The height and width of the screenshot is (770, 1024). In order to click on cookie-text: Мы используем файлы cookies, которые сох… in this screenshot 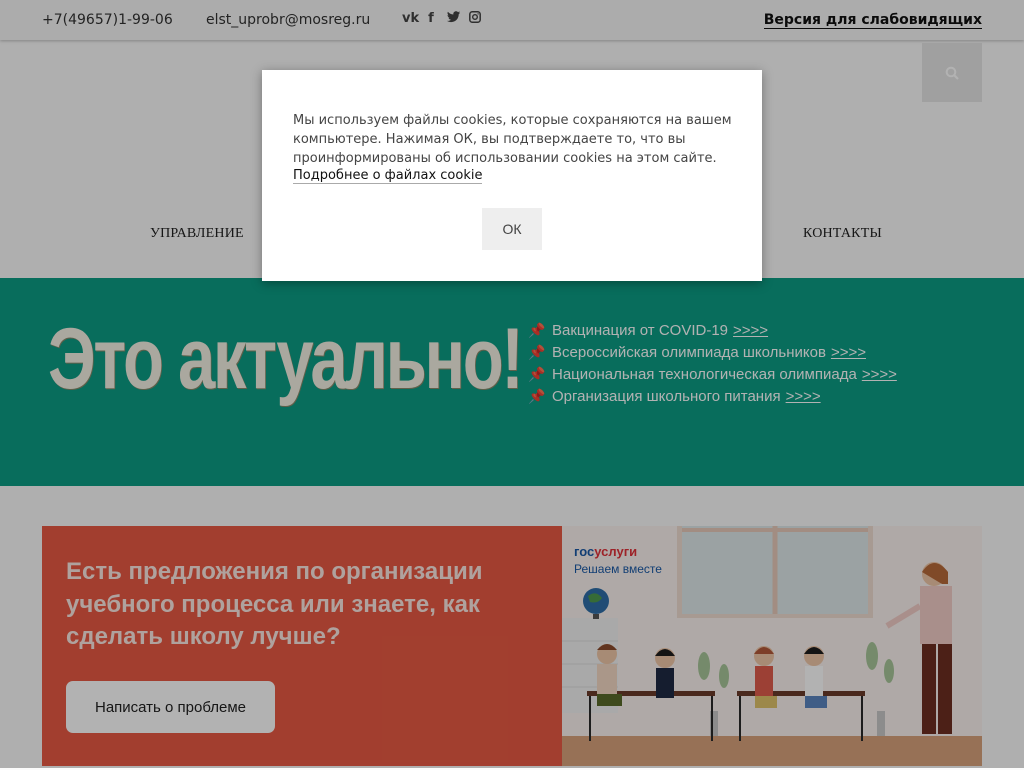, I will do `click(512, 139)`.